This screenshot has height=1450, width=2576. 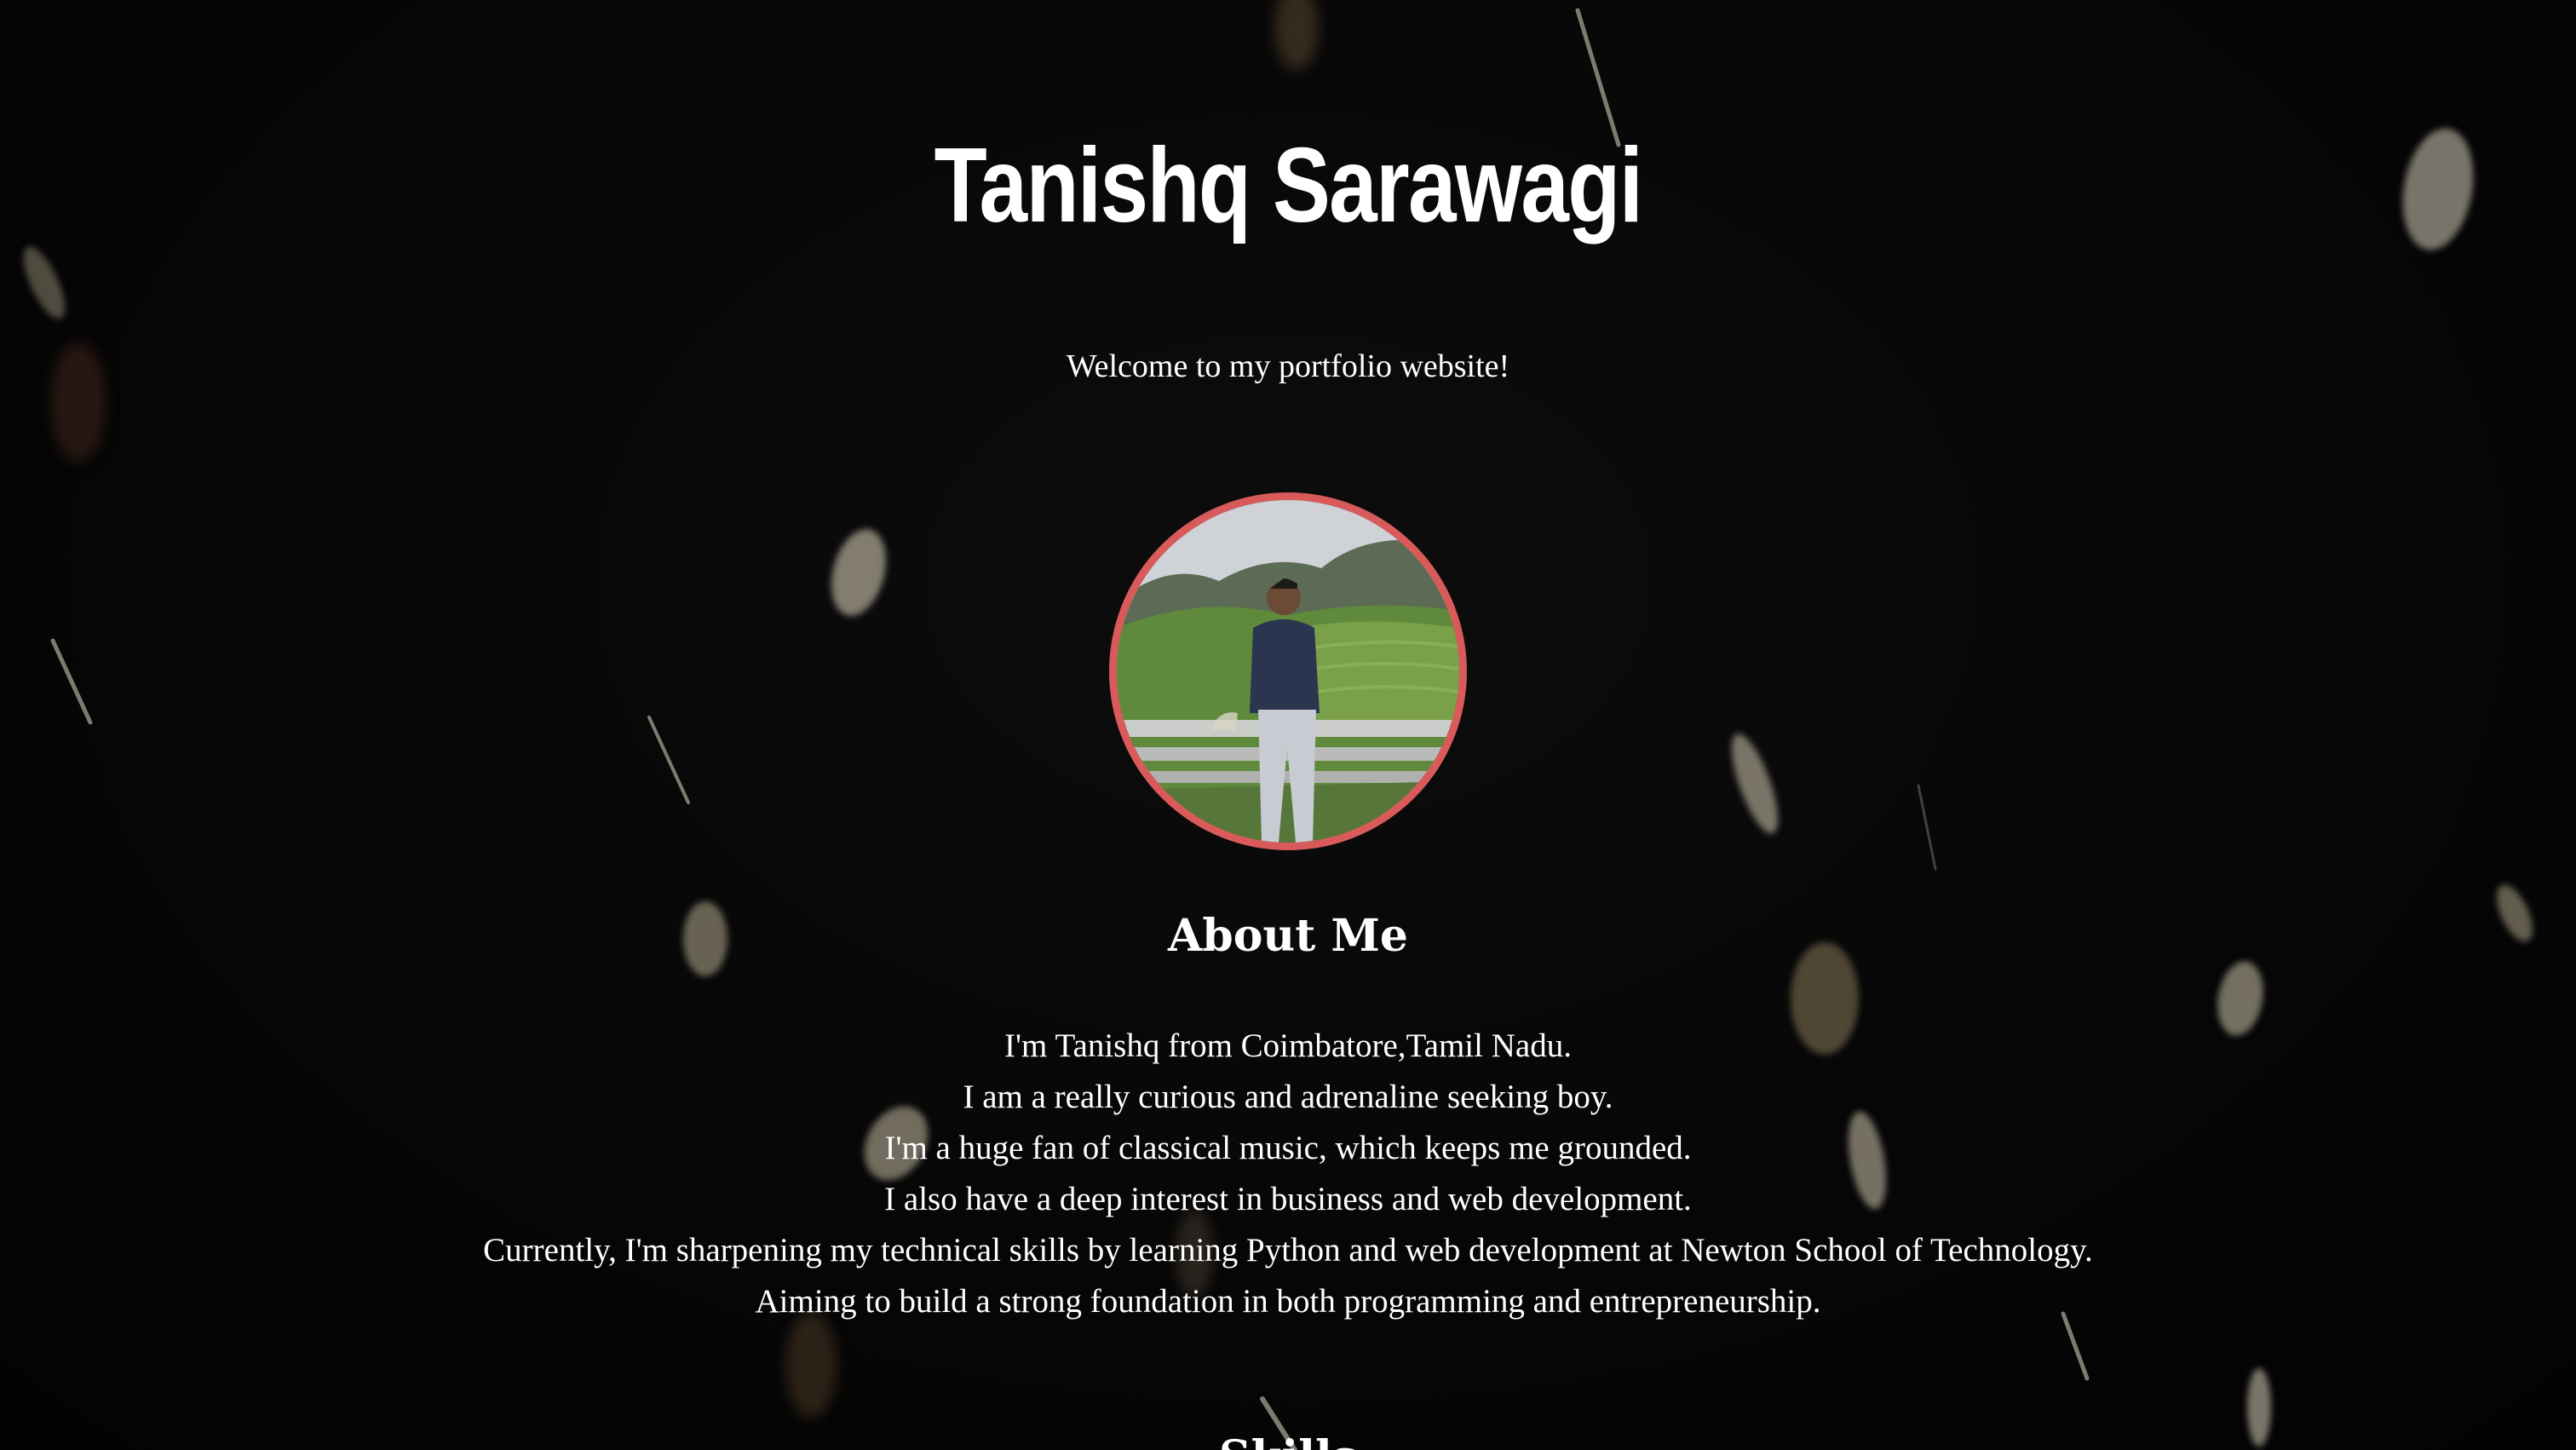 I want to click on skills-heading: Skills, so click(x=1288, y=1440).